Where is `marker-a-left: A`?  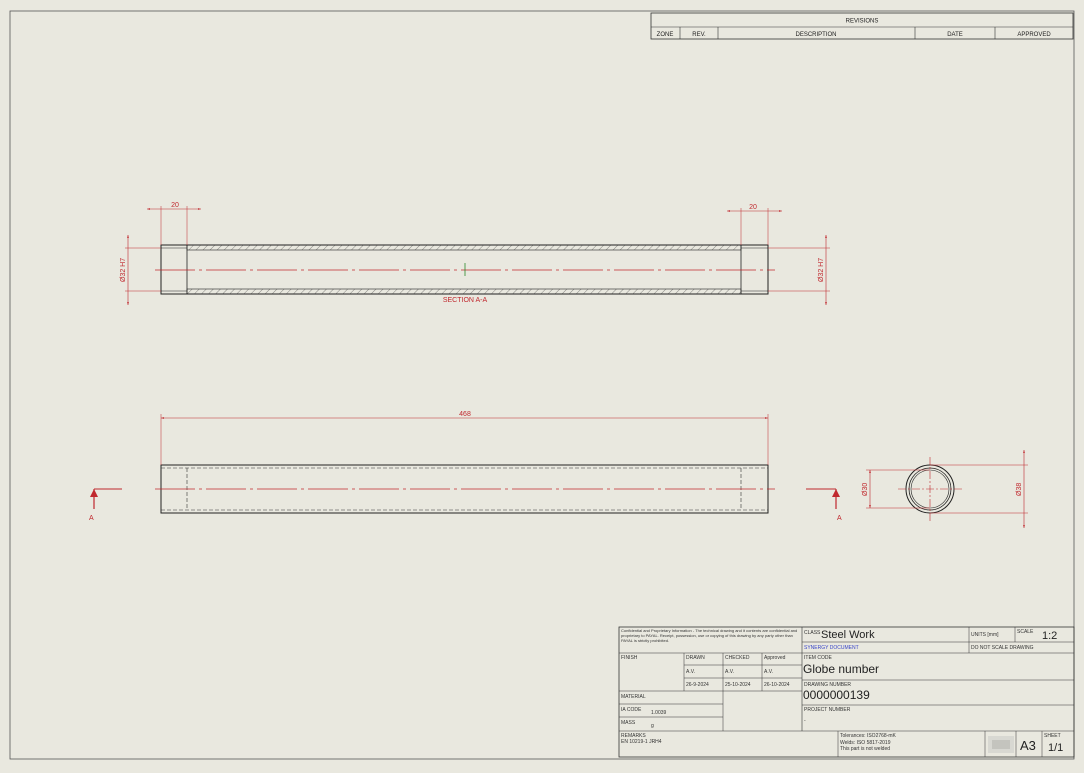
marker-a-left: A is located at coordinates (91, 518).